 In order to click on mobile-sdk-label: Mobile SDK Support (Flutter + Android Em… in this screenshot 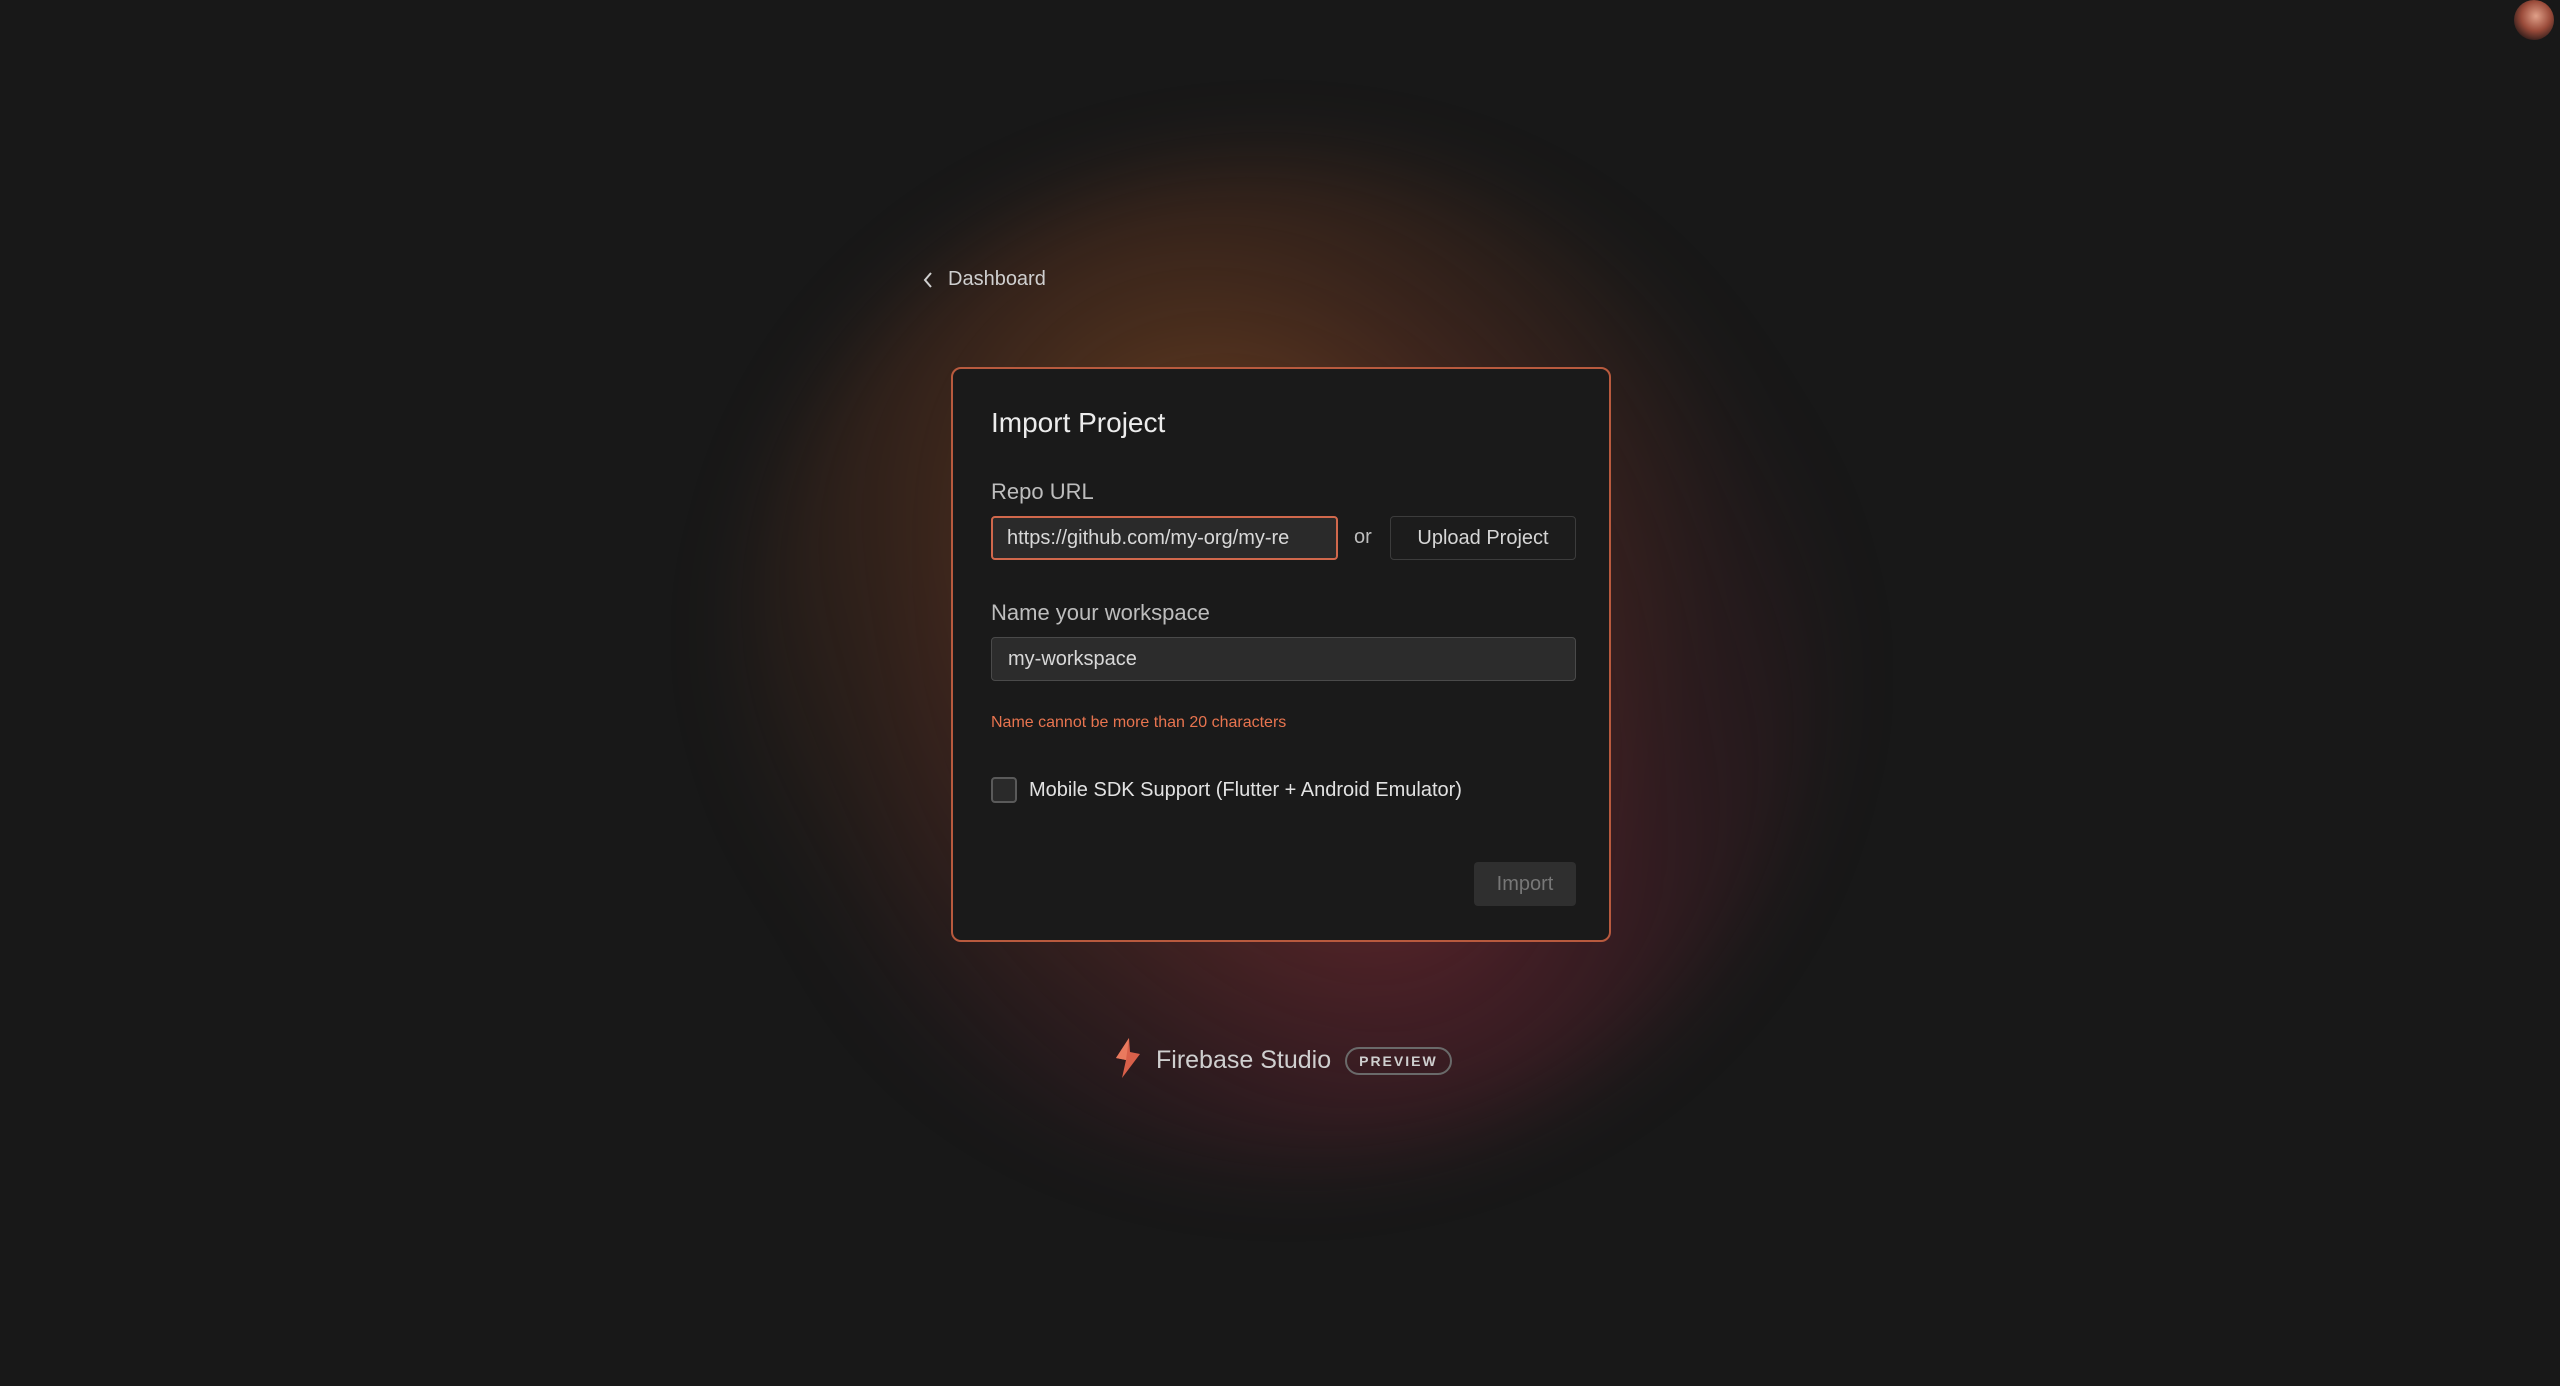, I will do `click(1245, 789)`.